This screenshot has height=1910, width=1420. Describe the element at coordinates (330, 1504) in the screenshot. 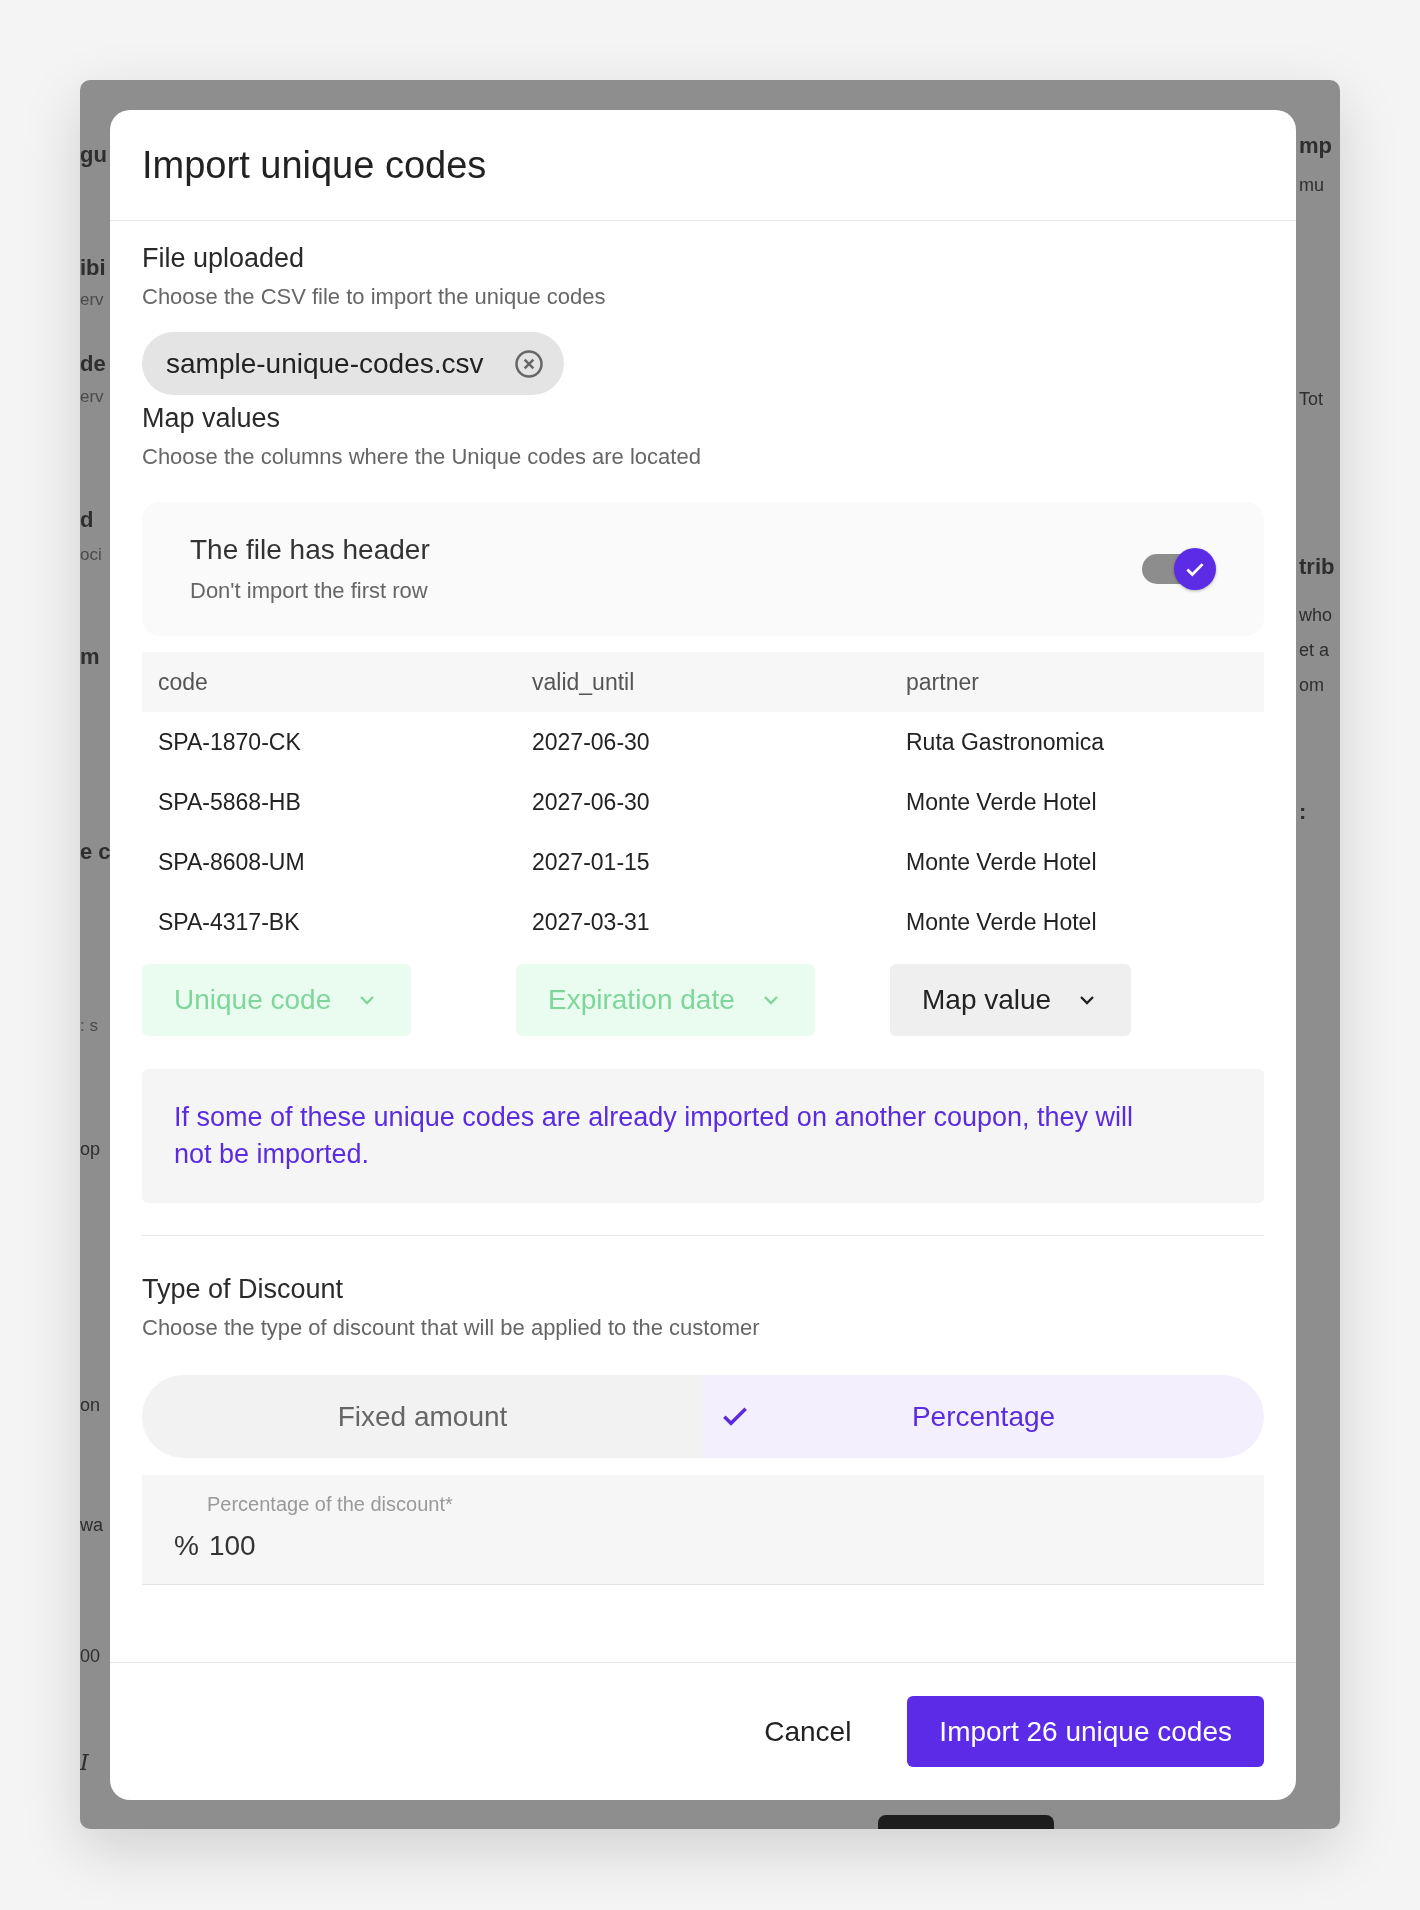

I see `field-label: Percentage of the discount*` at that location.